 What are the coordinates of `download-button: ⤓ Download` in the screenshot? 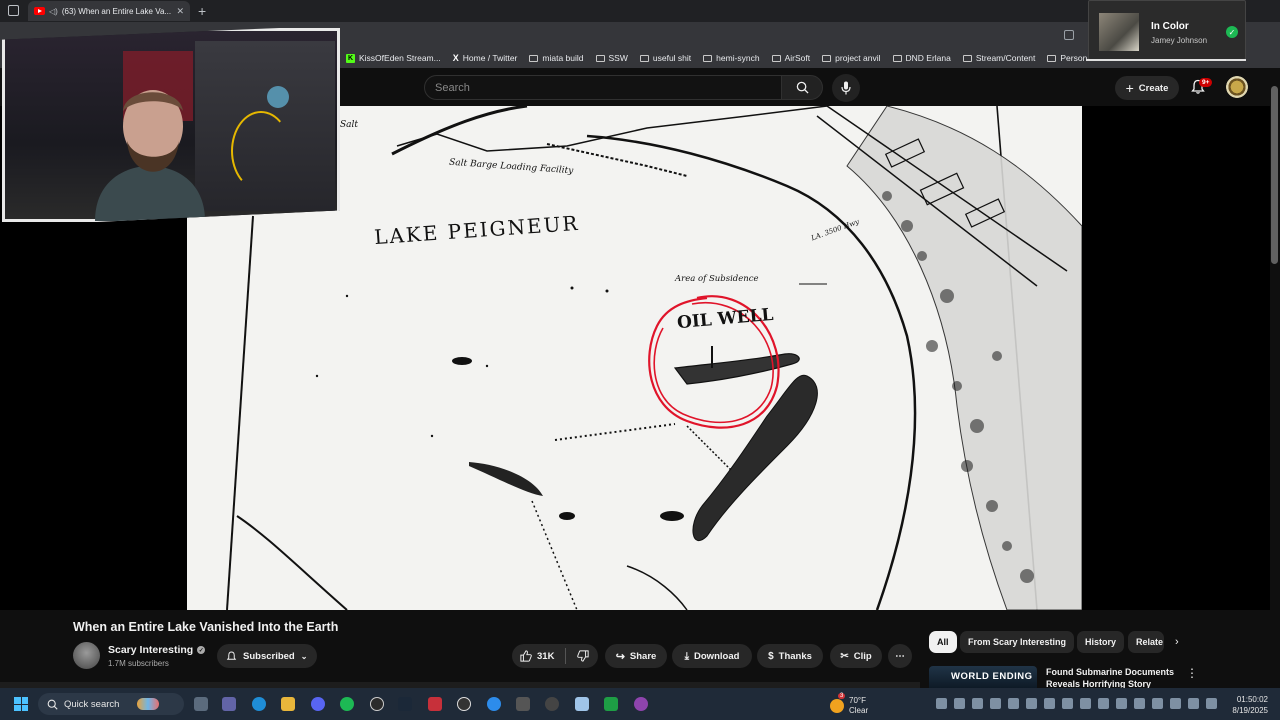 It's located at (712, 656).